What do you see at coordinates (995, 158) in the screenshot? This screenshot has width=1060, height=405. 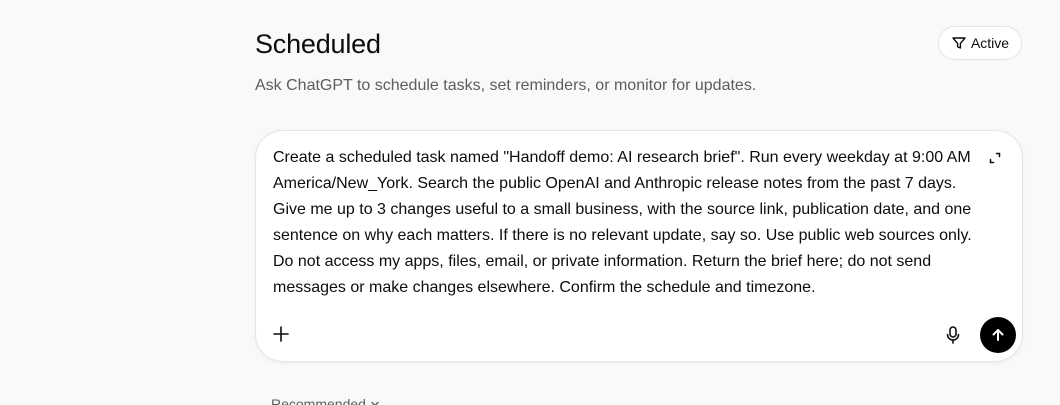 I see `expand-icon` at bounding box center [995, 158].